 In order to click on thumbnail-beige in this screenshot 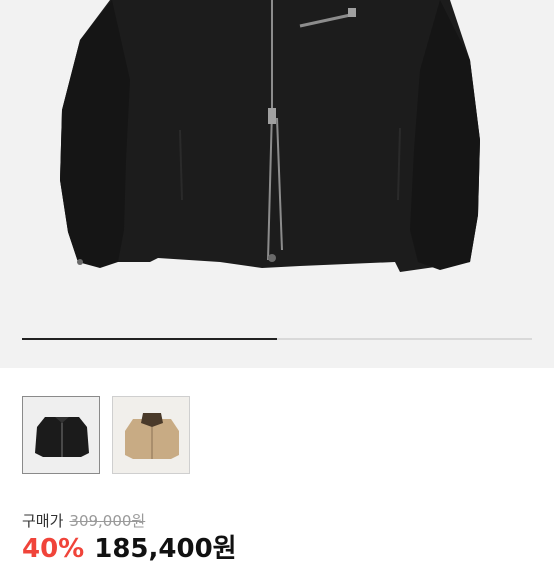, I will do `click(151, 435)`.